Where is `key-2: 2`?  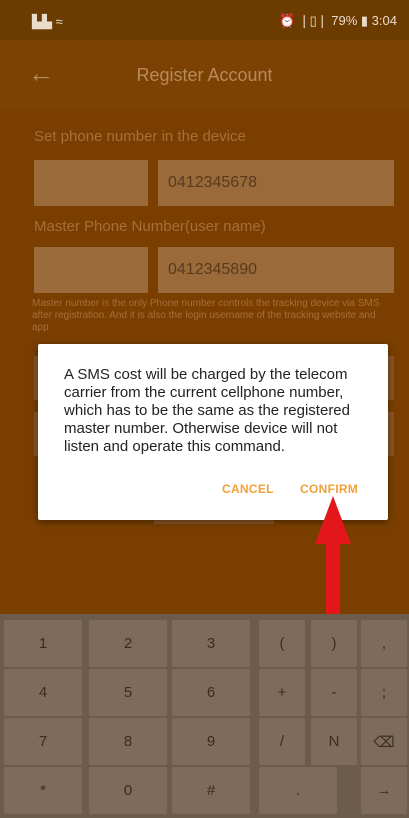
key-2: 2 is located at coordinates (128, 643).